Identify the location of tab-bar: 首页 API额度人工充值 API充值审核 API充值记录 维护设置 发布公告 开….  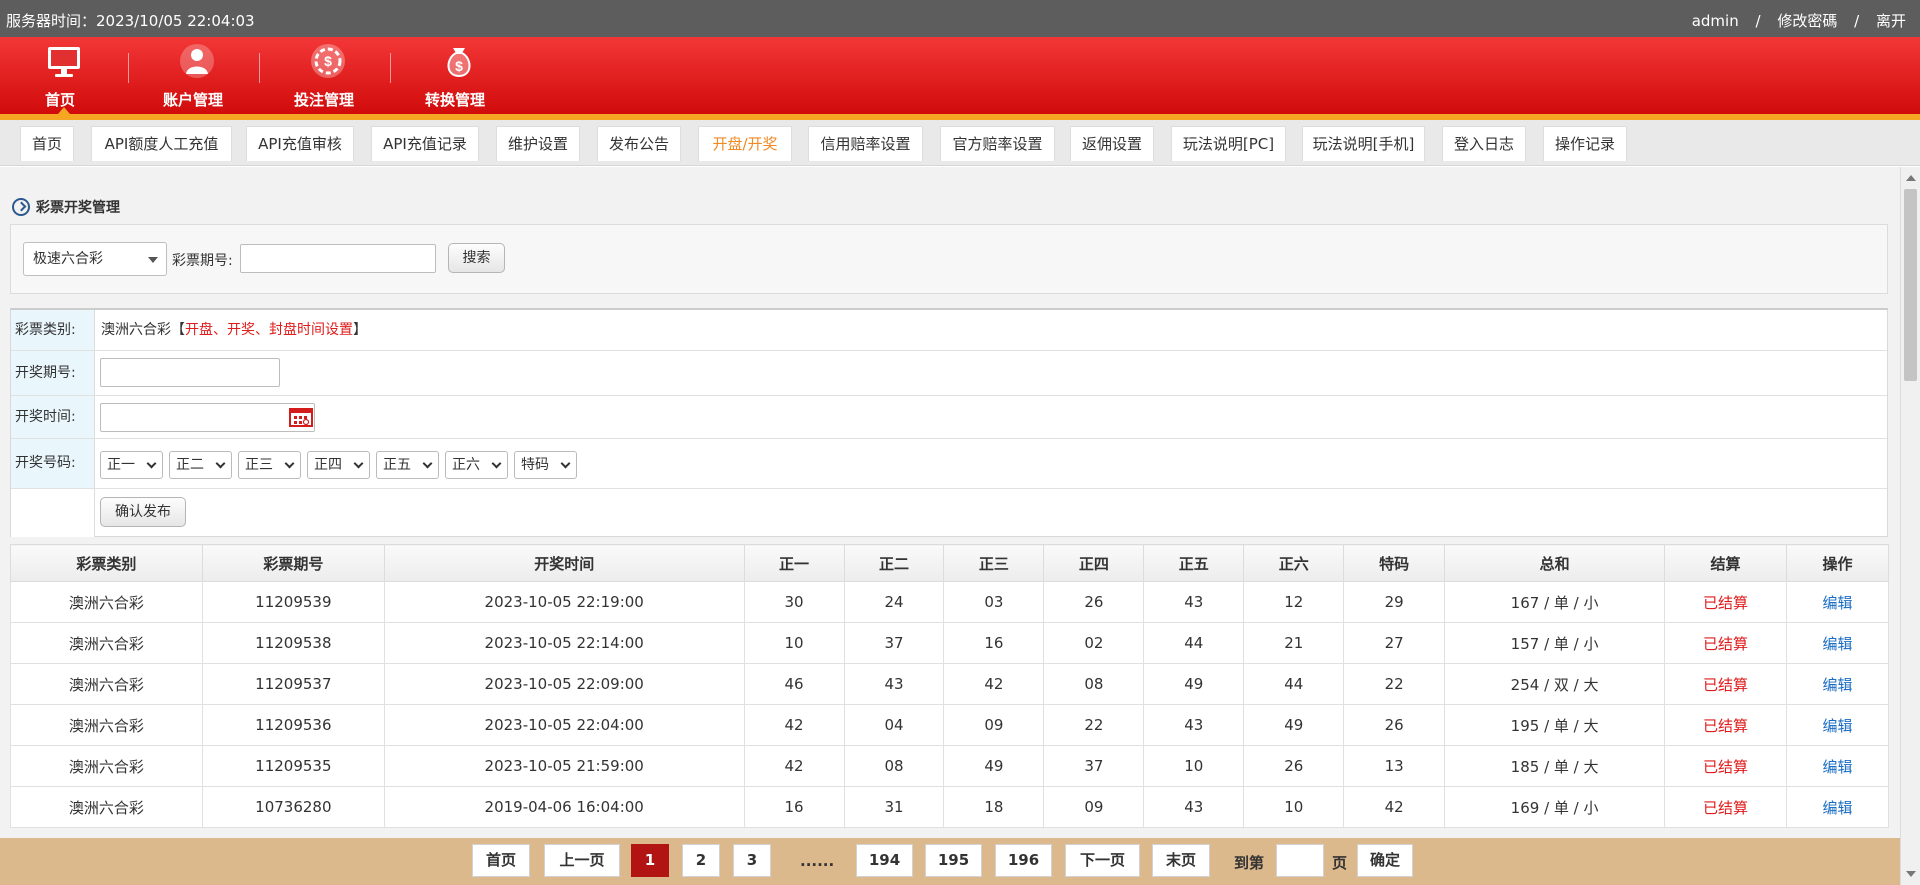
(960, 143).